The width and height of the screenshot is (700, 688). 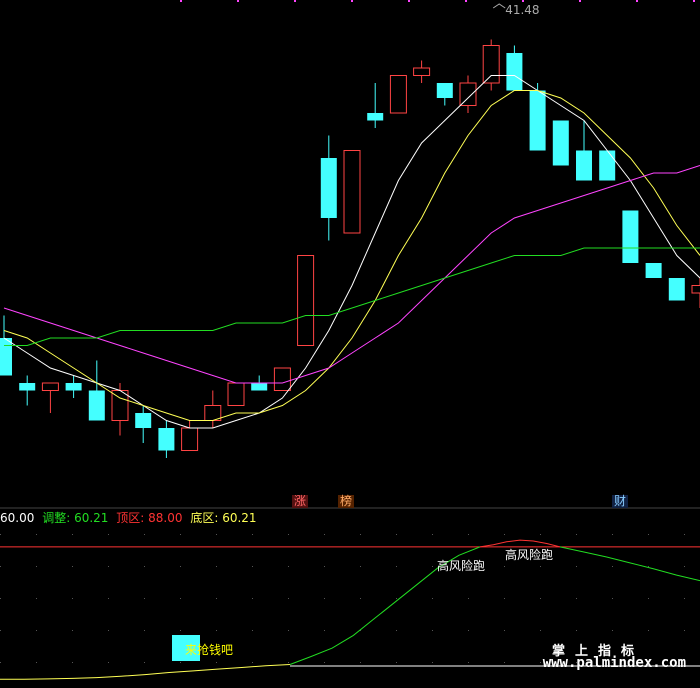 What do you see at coordinates (128, 518) in the screenshot?
I see `indicator-header: 60.00 调整: 60.21 顶区: 88.00 底区: 60.21` at bounding box center [128, 518].